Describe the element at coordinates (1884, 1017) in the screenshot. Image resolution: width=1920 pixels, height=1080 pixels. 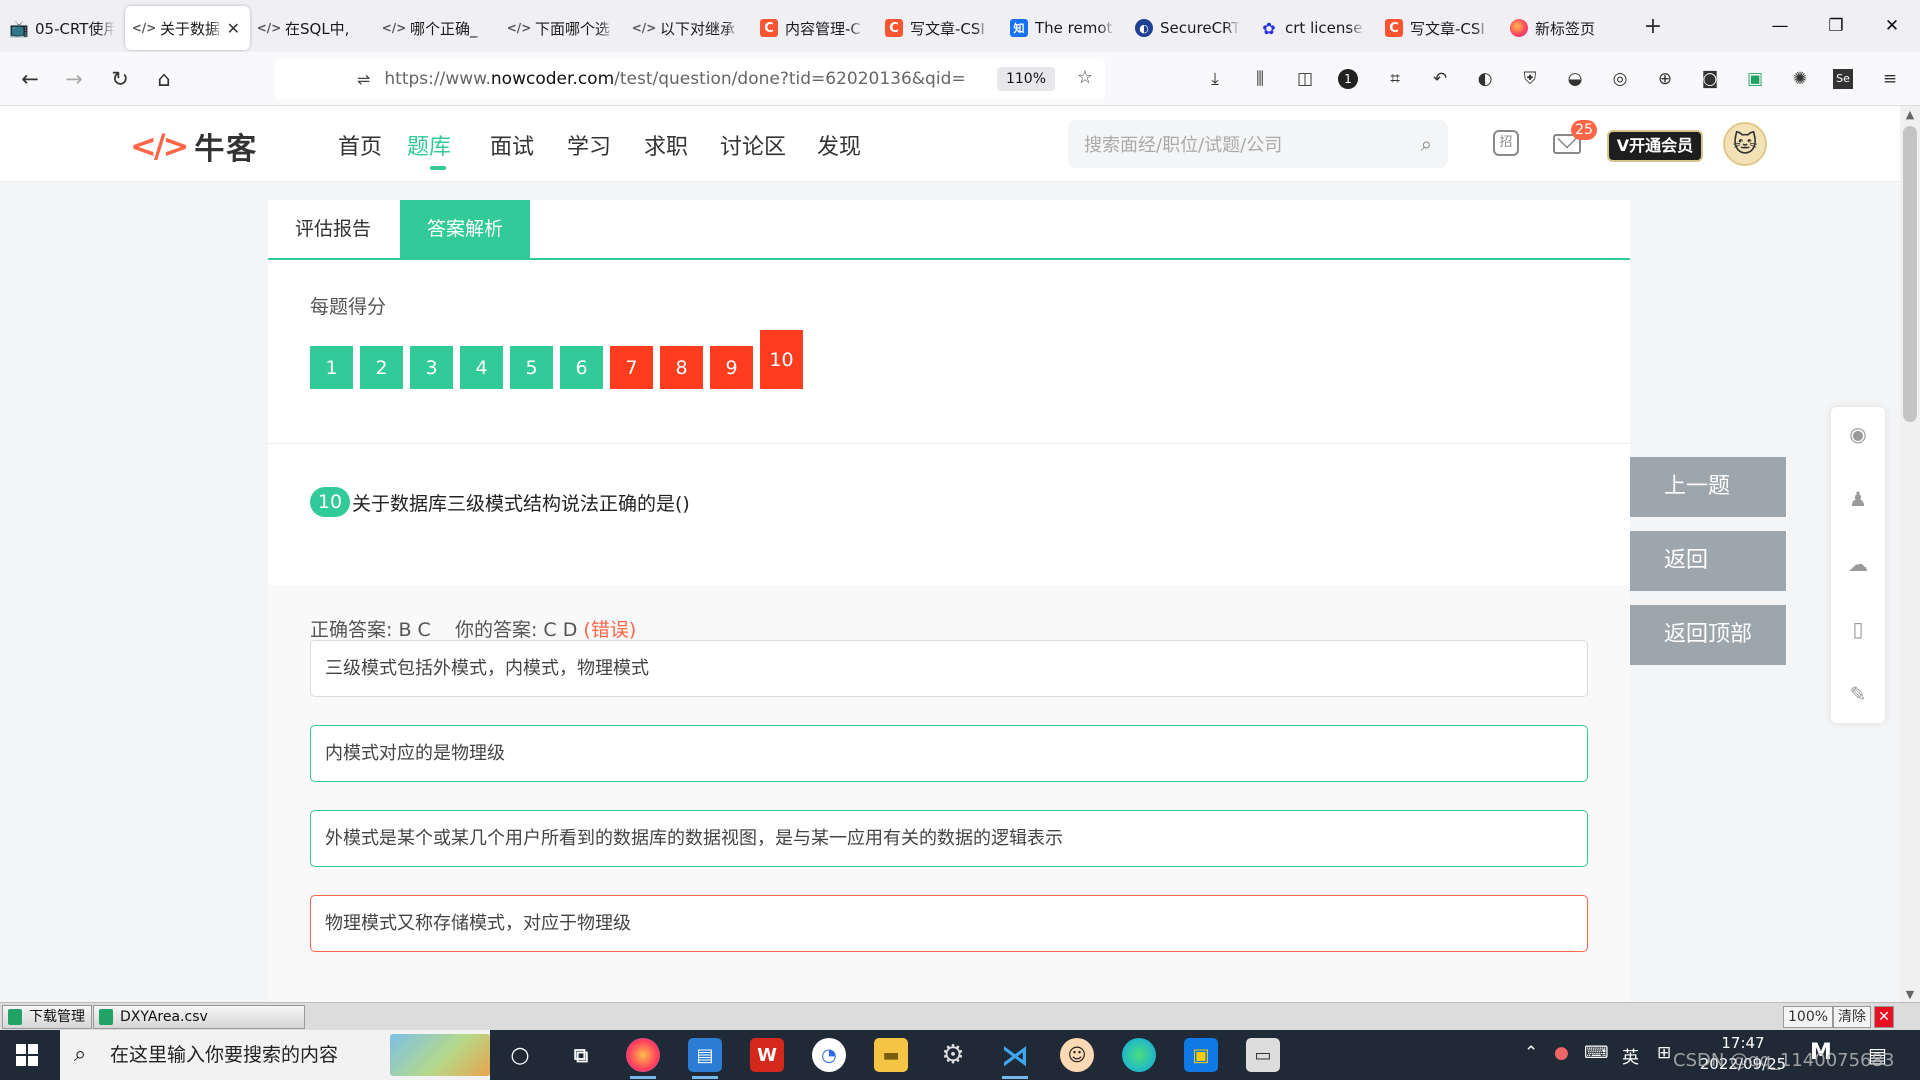
I see `close-download-bar-icon: ✕` at that location.